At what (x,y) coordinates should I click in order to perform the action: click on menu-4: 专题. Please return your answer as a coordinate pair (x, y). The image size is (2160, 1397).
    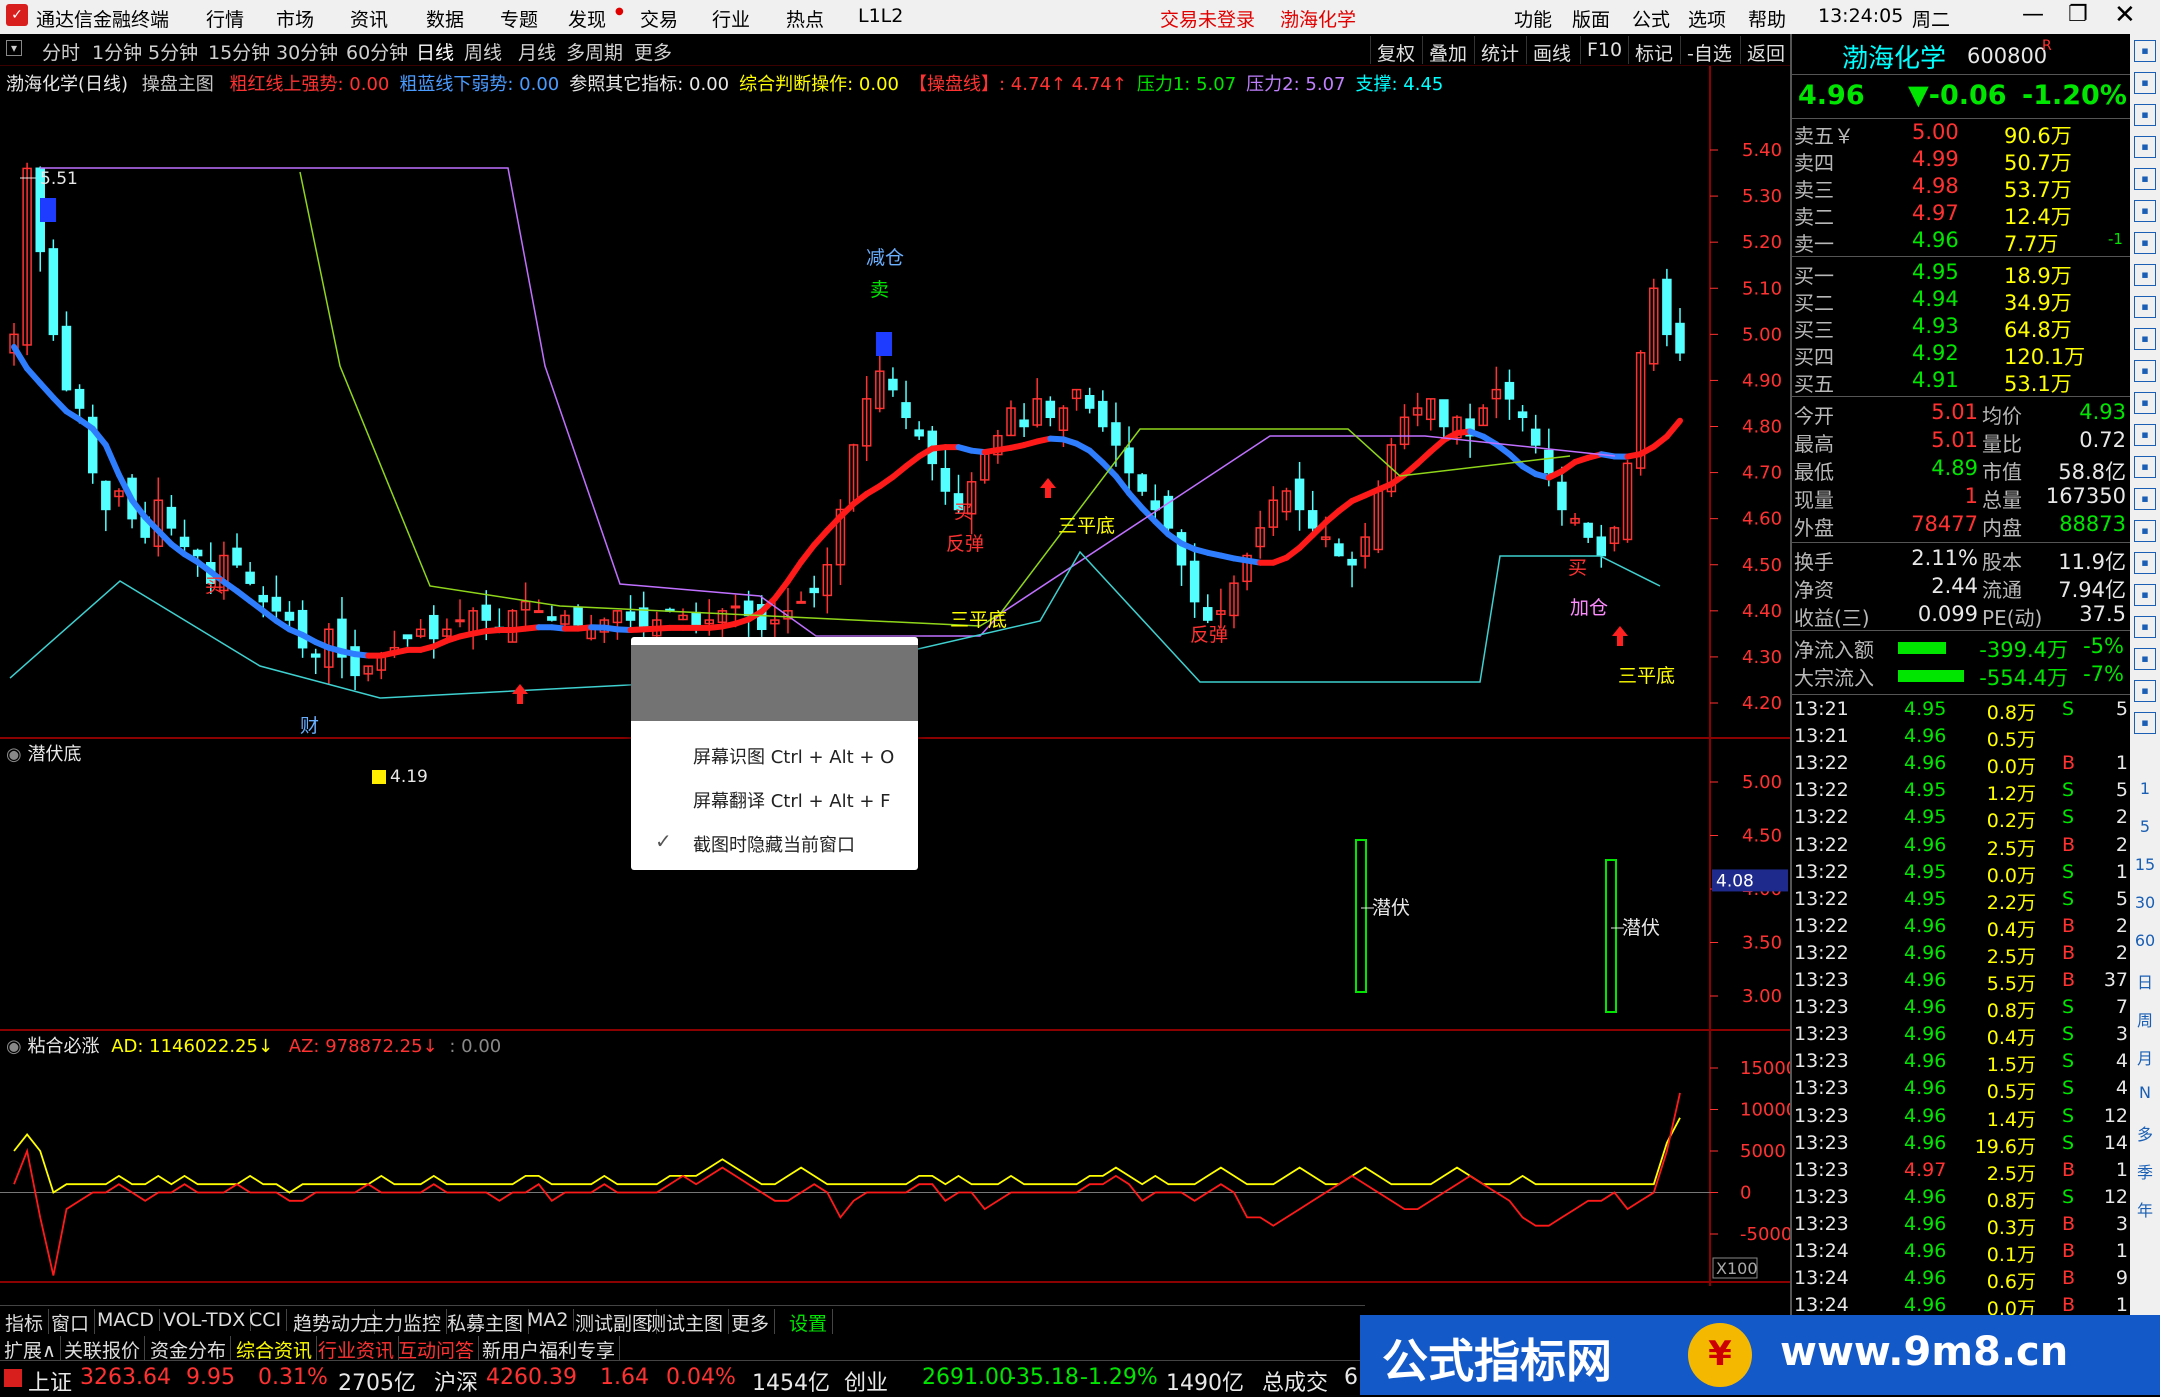
    Looking at the image, I should click on (519, 18).